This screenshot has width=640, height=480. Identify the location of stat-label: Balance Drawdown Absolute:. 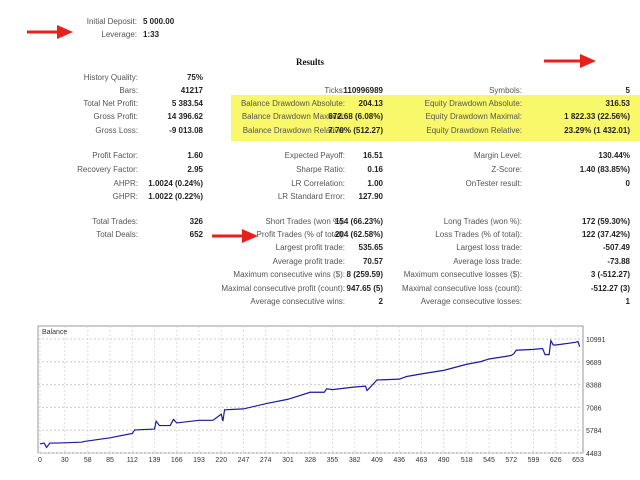
(292, 103).